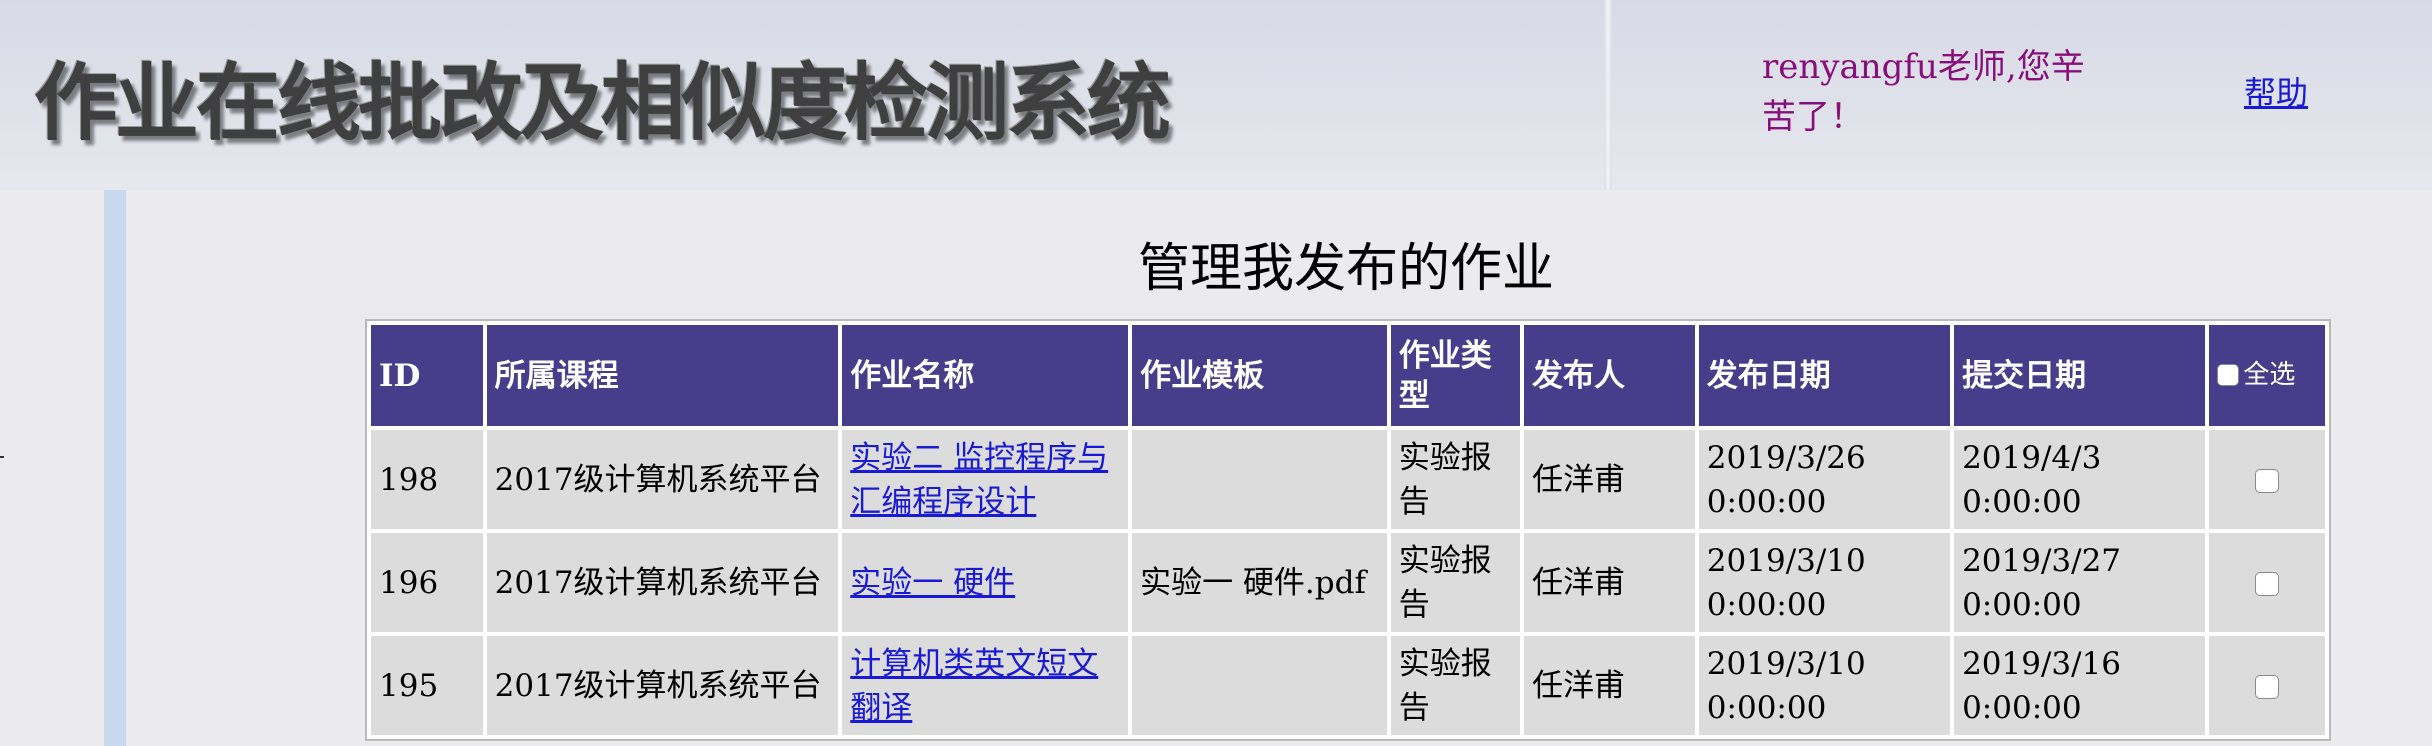 This screenshot has height=746, width=2432. I want to click on header-divider, so click(1608, 95).